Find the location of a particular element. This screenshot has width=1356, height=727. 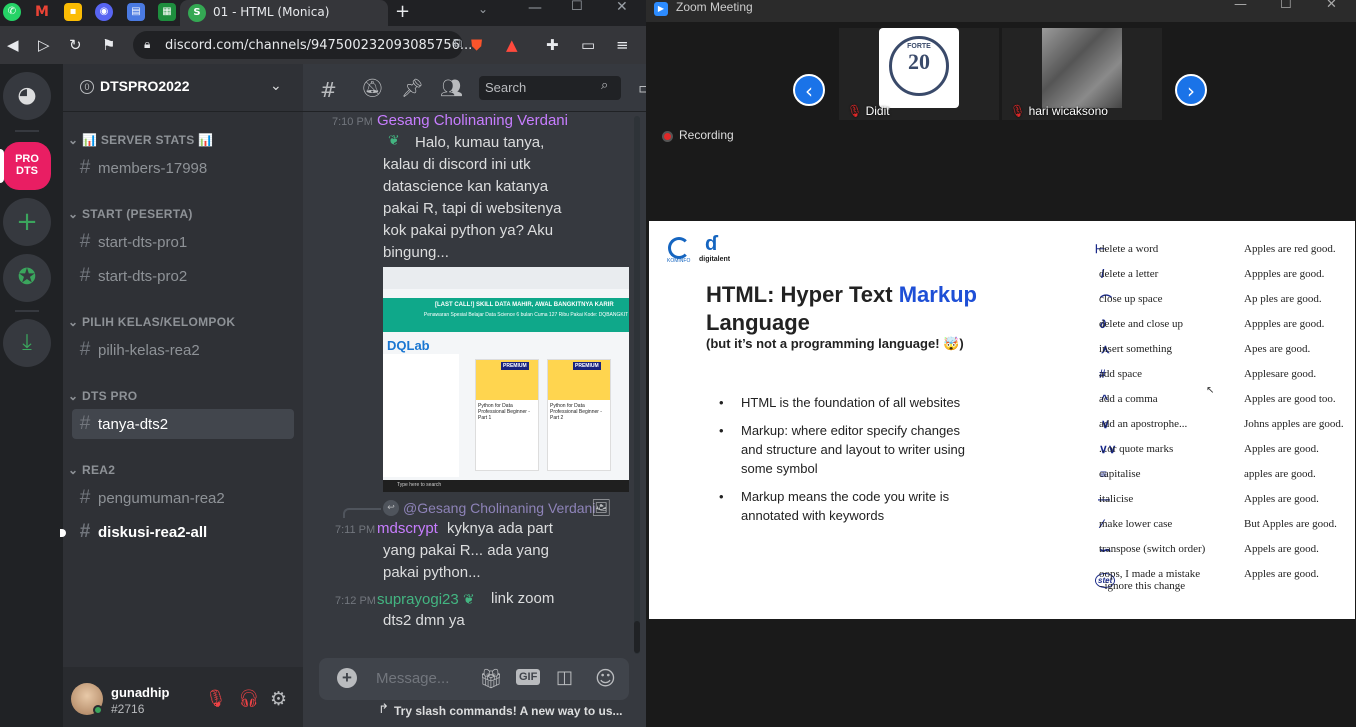

tab-search-icon: ⌄ is located at coordinates (483, 9).